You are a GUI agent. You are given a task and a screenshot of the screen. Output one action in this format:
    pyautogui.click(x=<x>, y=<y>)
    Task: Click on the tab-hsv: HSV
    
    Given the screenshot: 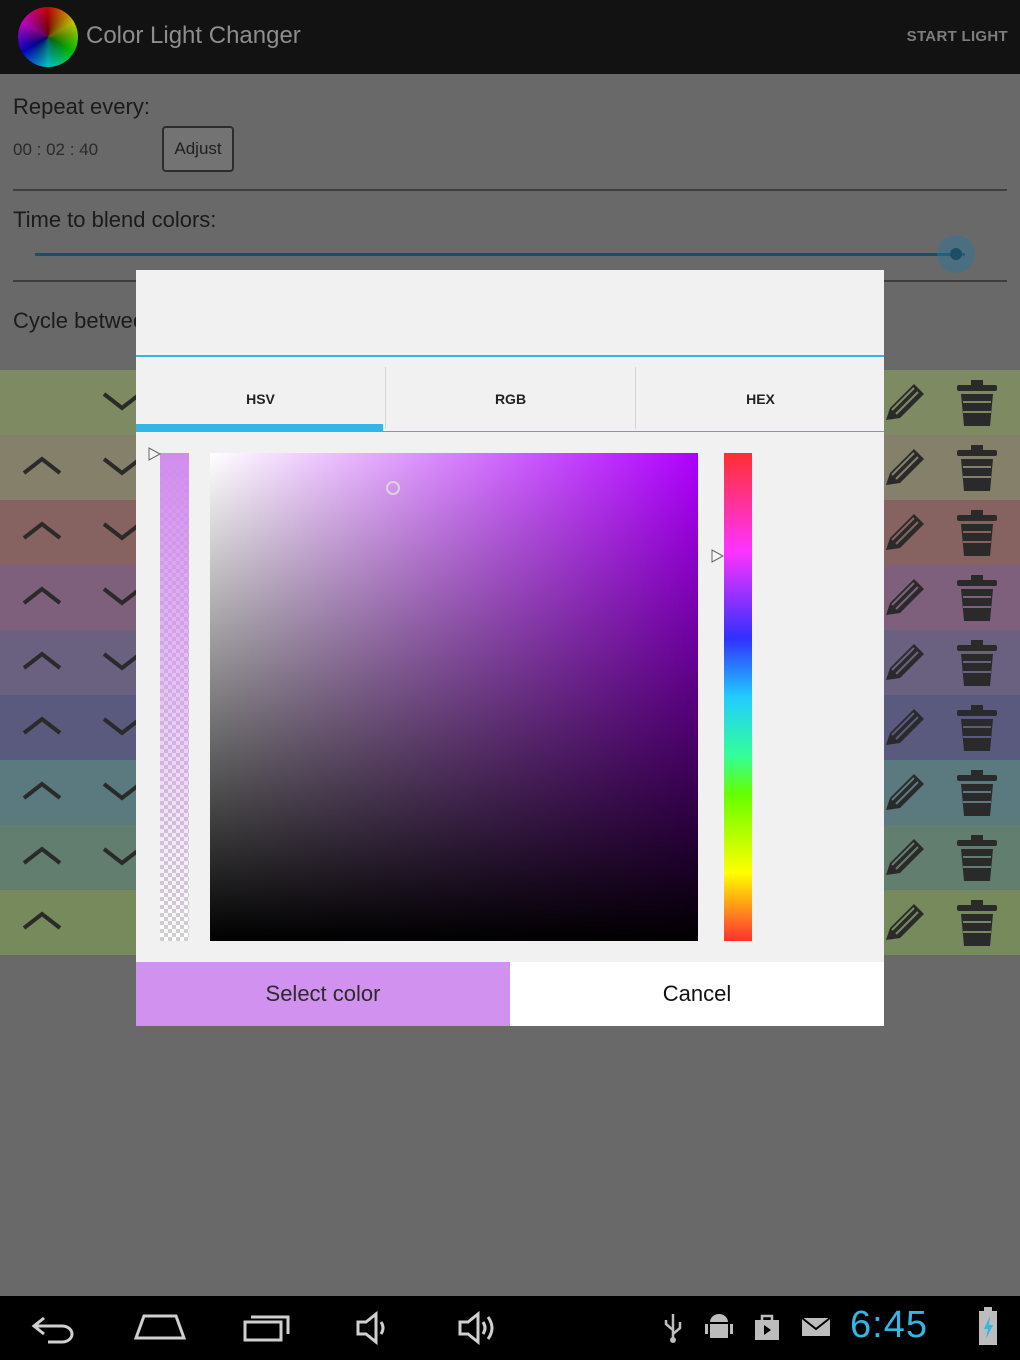 What is the action you would take?
    pyautogui.click(x=260, y=399)
    